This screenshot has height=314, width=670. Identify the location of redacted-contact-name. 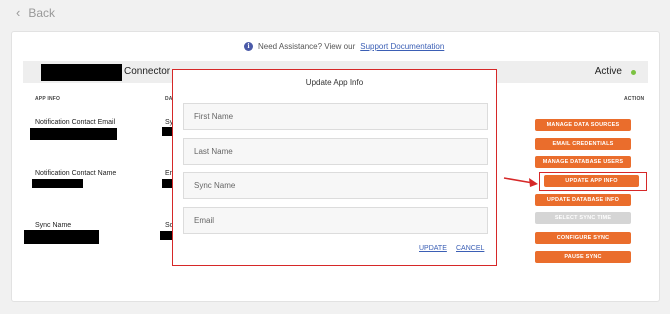
(57, 183).